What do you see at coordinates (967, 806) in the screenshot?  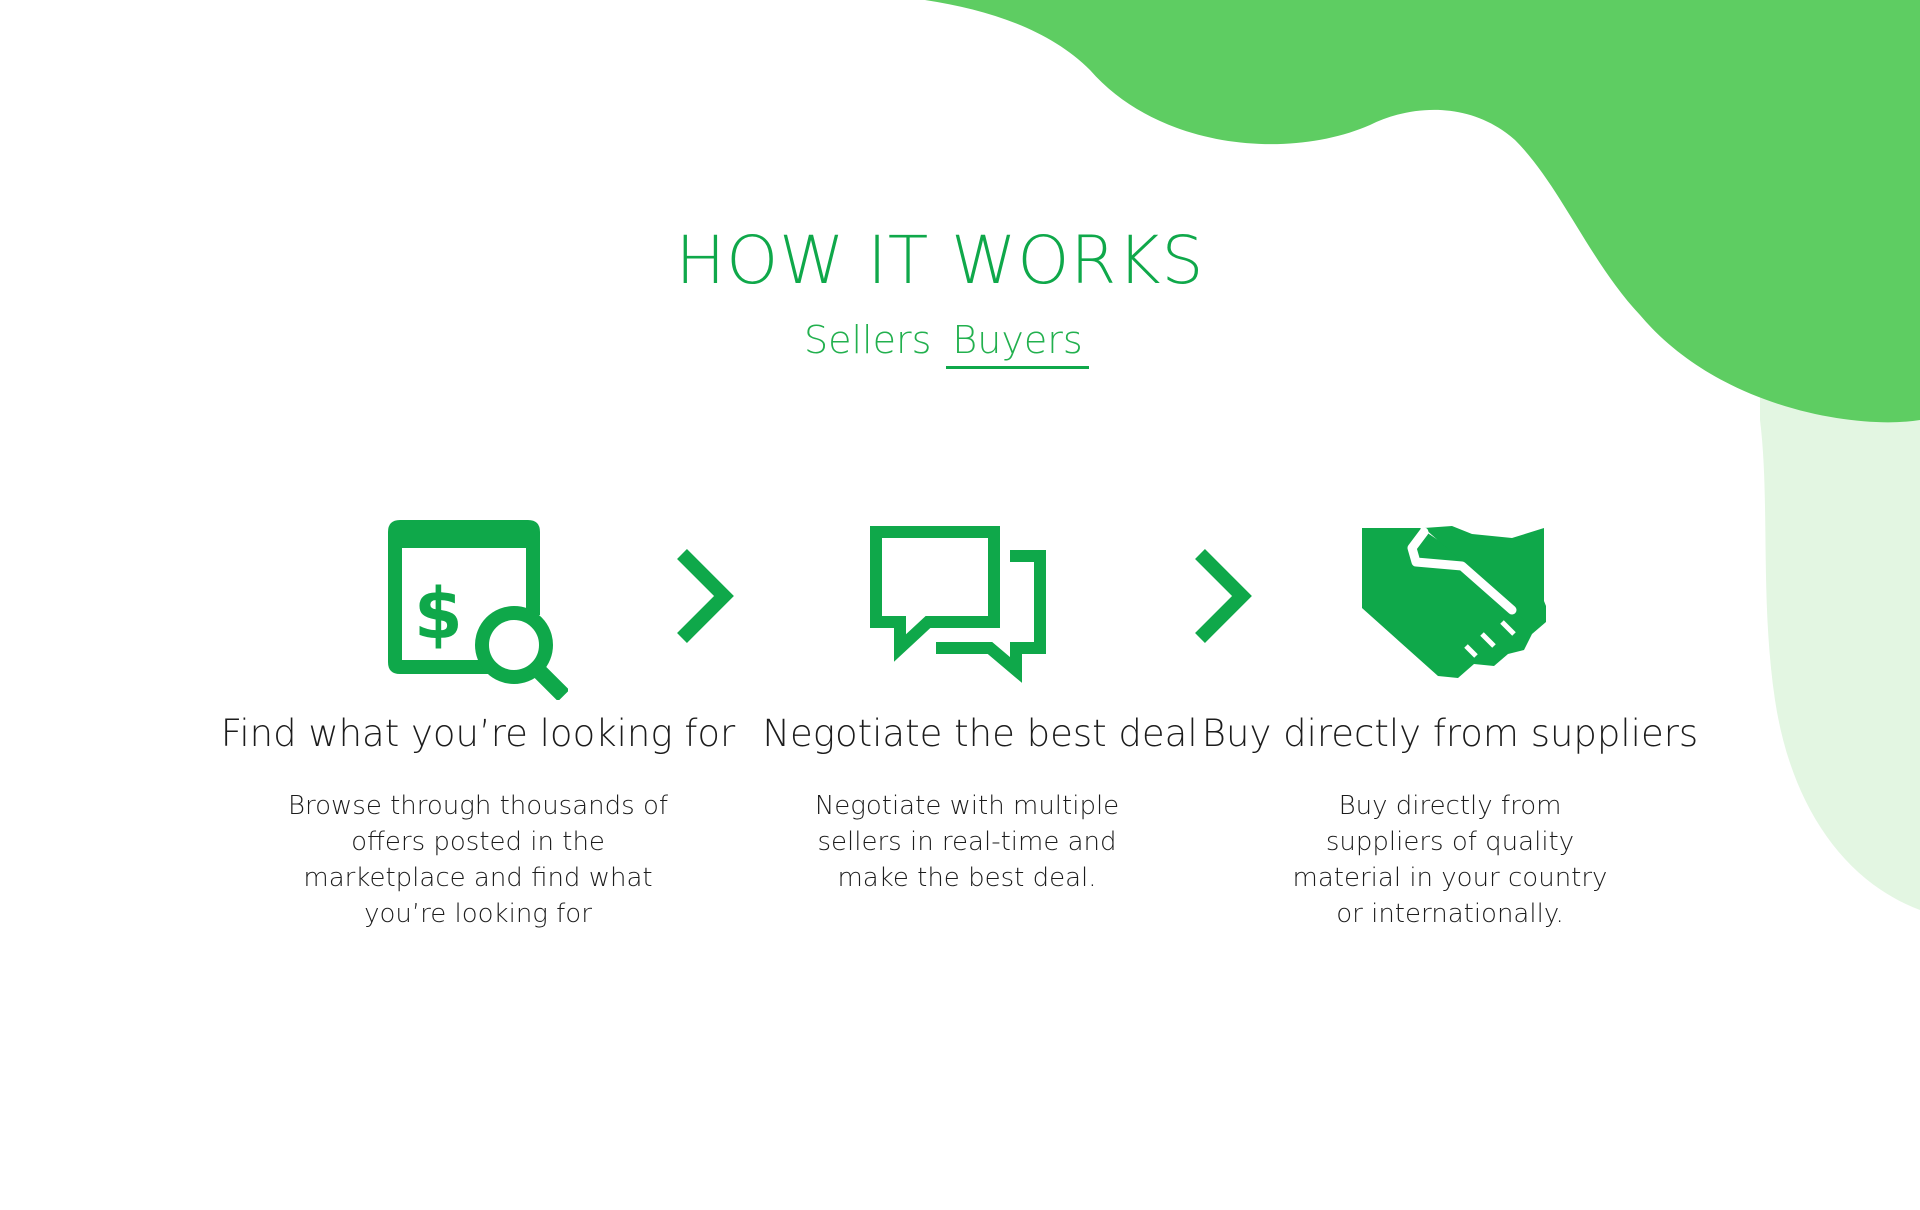 I see `description-line: Negotiate with multiple` at bounding box center [967, 806].